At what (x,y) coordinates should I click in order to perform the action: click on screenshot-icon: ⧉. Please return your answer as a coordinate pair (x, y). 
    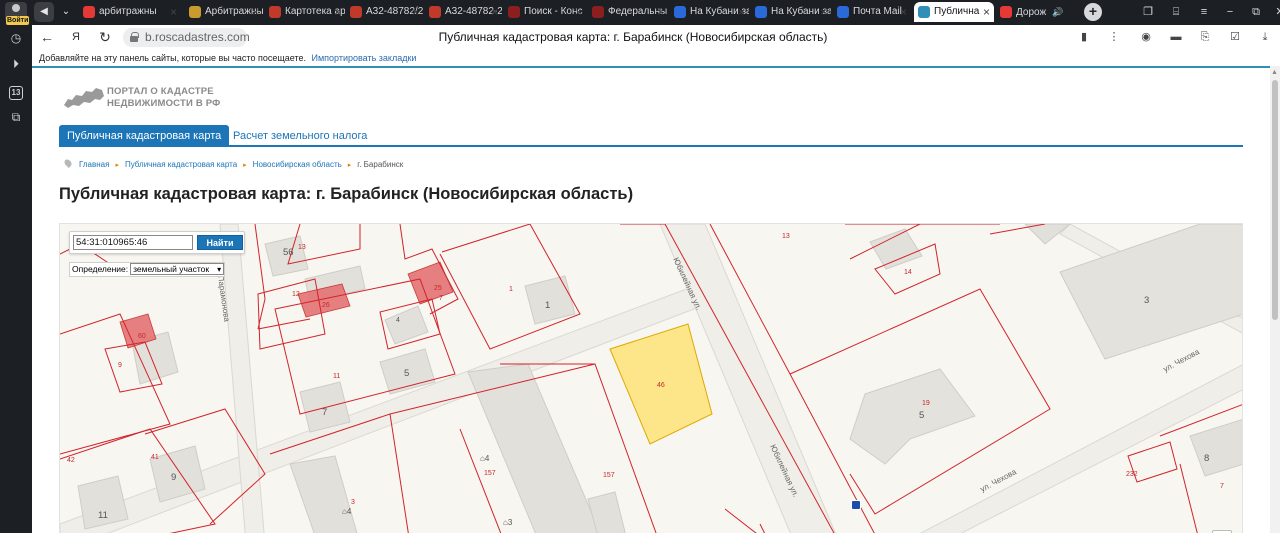
    Looking at the image, I should click on (16, 117).